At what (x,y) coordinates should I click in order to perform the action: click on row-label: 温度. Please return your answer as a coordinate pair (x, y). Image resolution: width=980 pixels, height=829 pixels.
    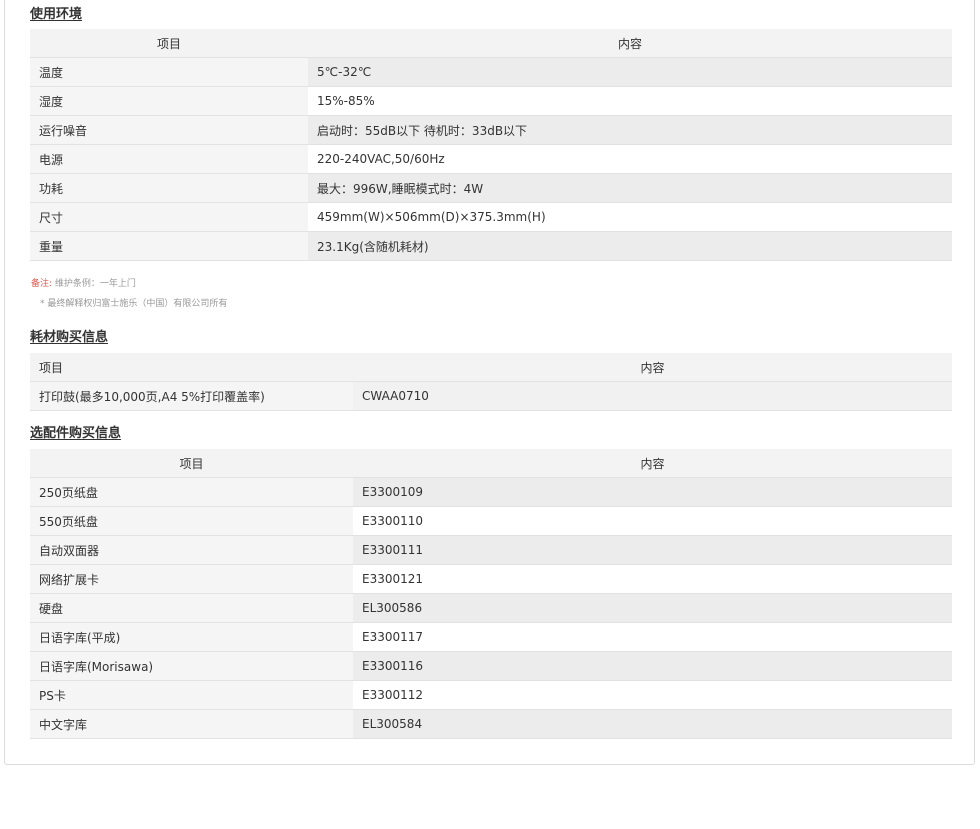
    Looking at the image, I should click on (169, 72).